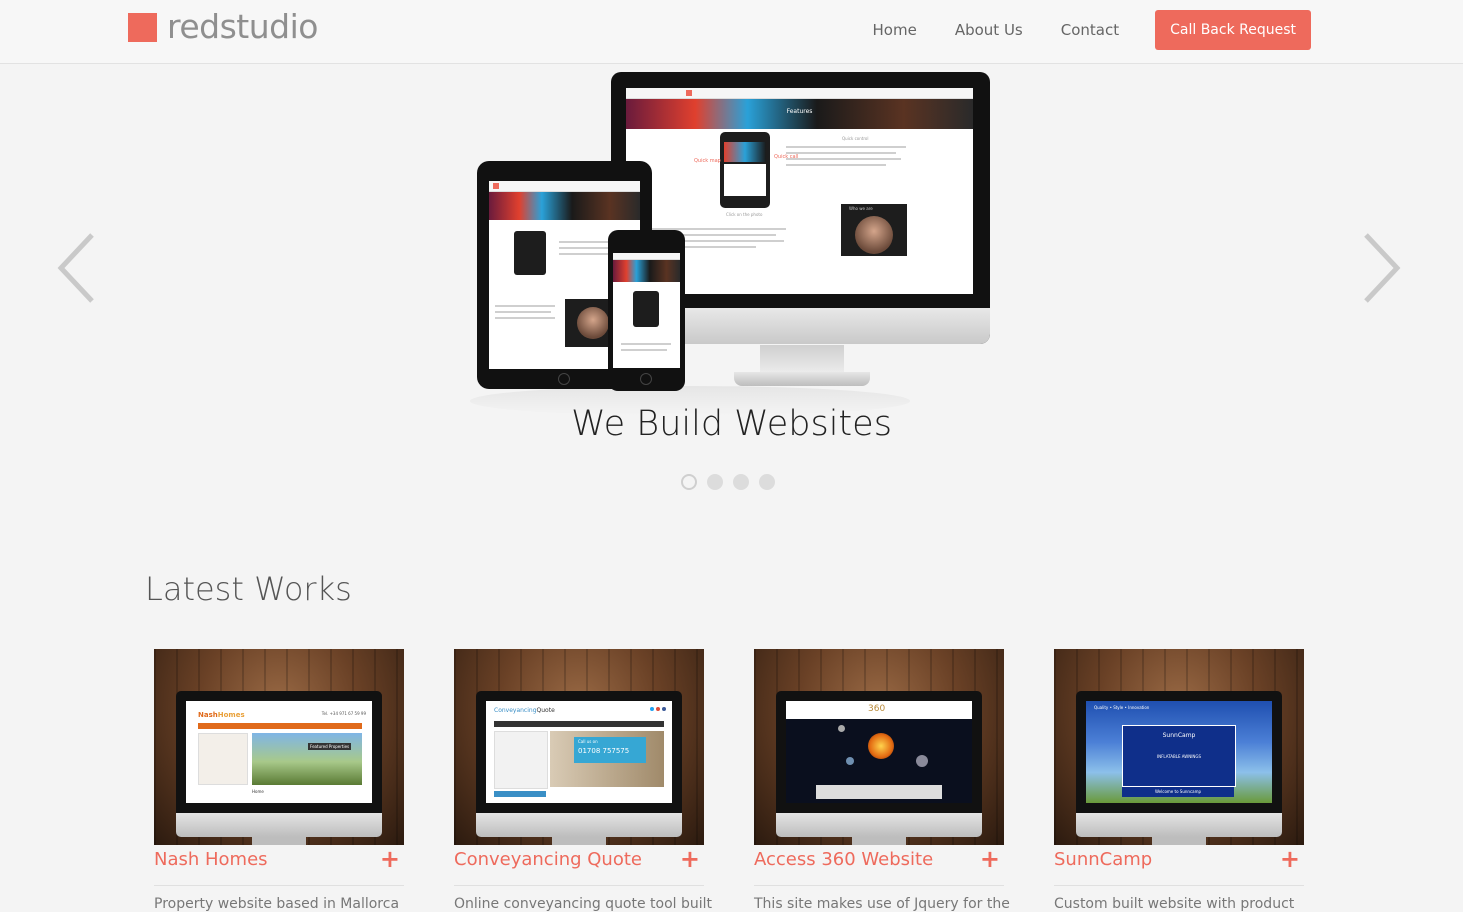  Describe the element at coordinates (1382, 268) in the screenshot. I see `carousel-next-arrow-icon` at that location.